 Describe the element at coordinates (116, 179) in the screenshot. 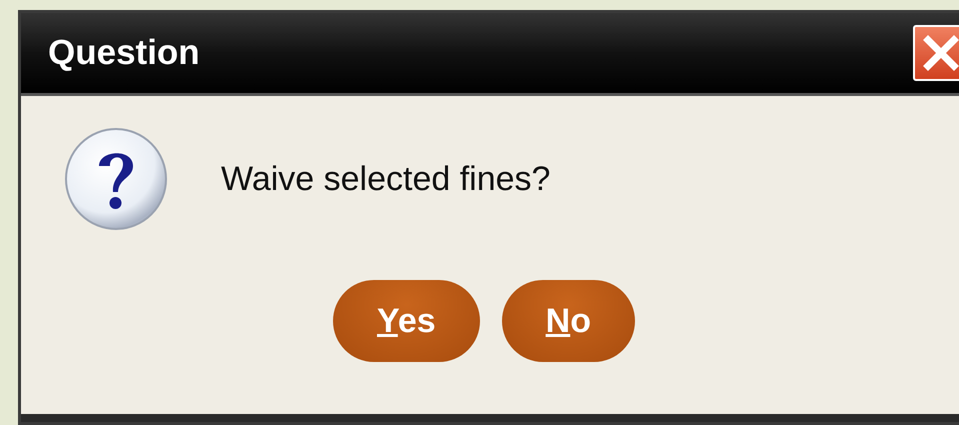

I see `question-icon` at that location.